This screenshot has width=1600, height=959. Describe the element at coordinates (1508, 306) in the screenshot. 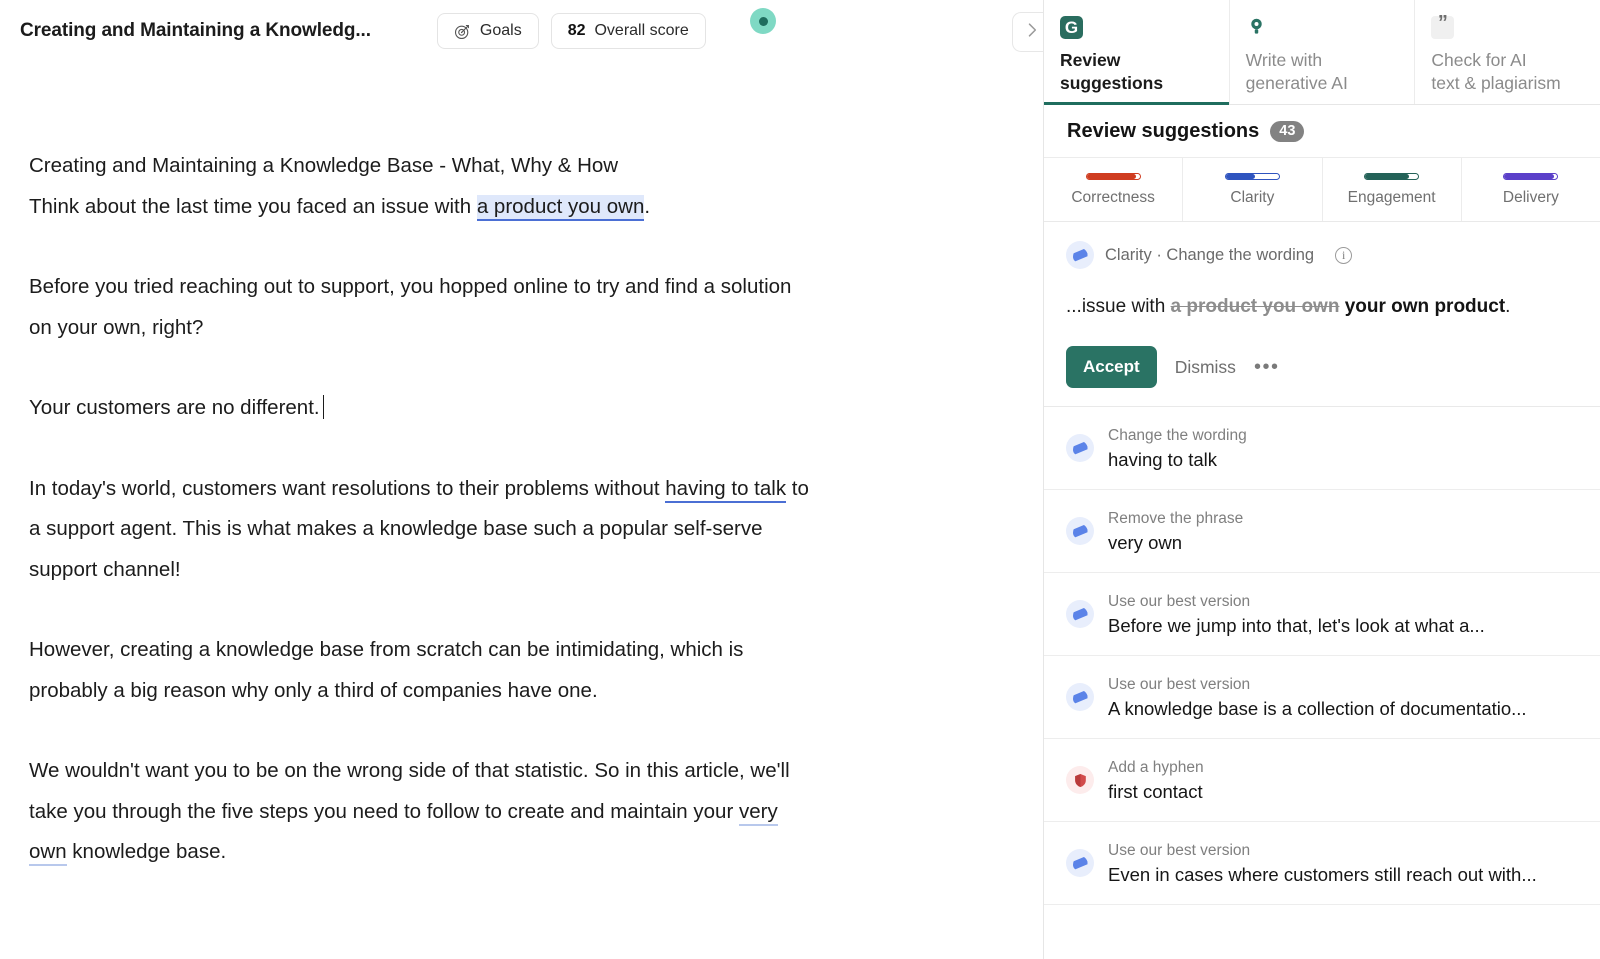

I see `suggestion-suffix: .` at that location.